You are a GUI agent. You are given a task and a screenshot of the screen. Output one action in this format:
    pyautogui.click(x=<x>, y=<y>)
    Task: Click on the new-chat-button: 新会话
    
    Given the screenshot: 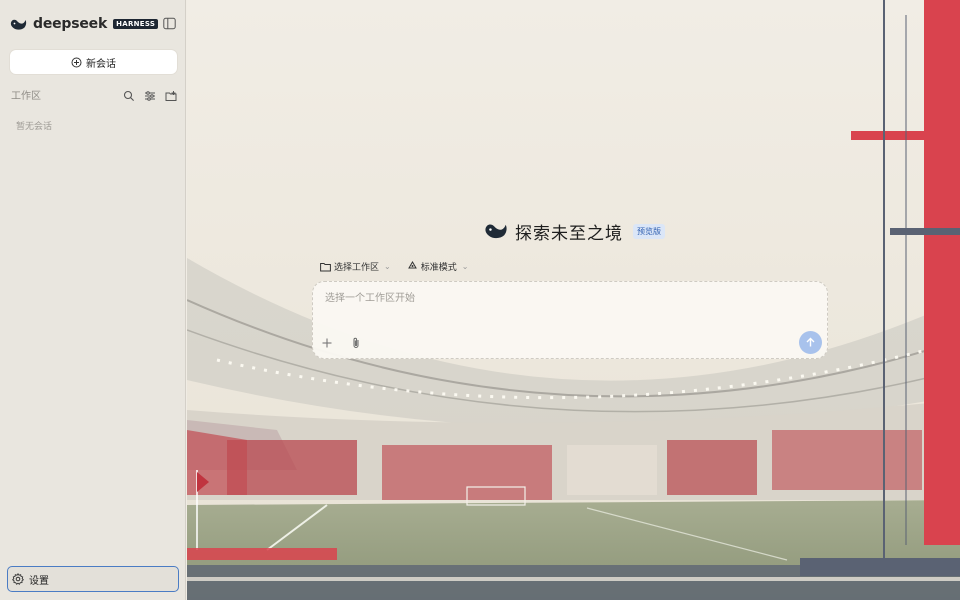 What is the action you would take?
    pyautogui.click(x=93, y=62)
    